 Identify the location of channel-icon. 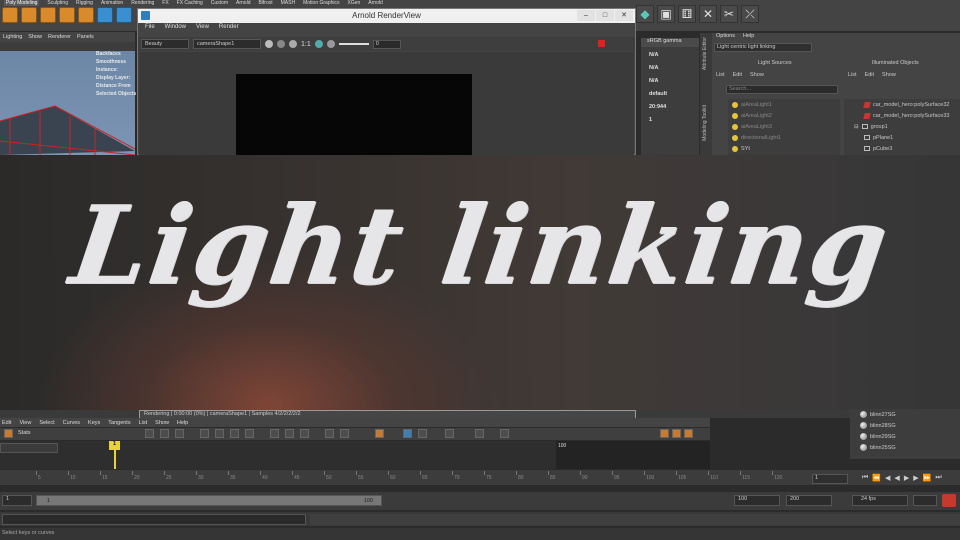
(269, 44).